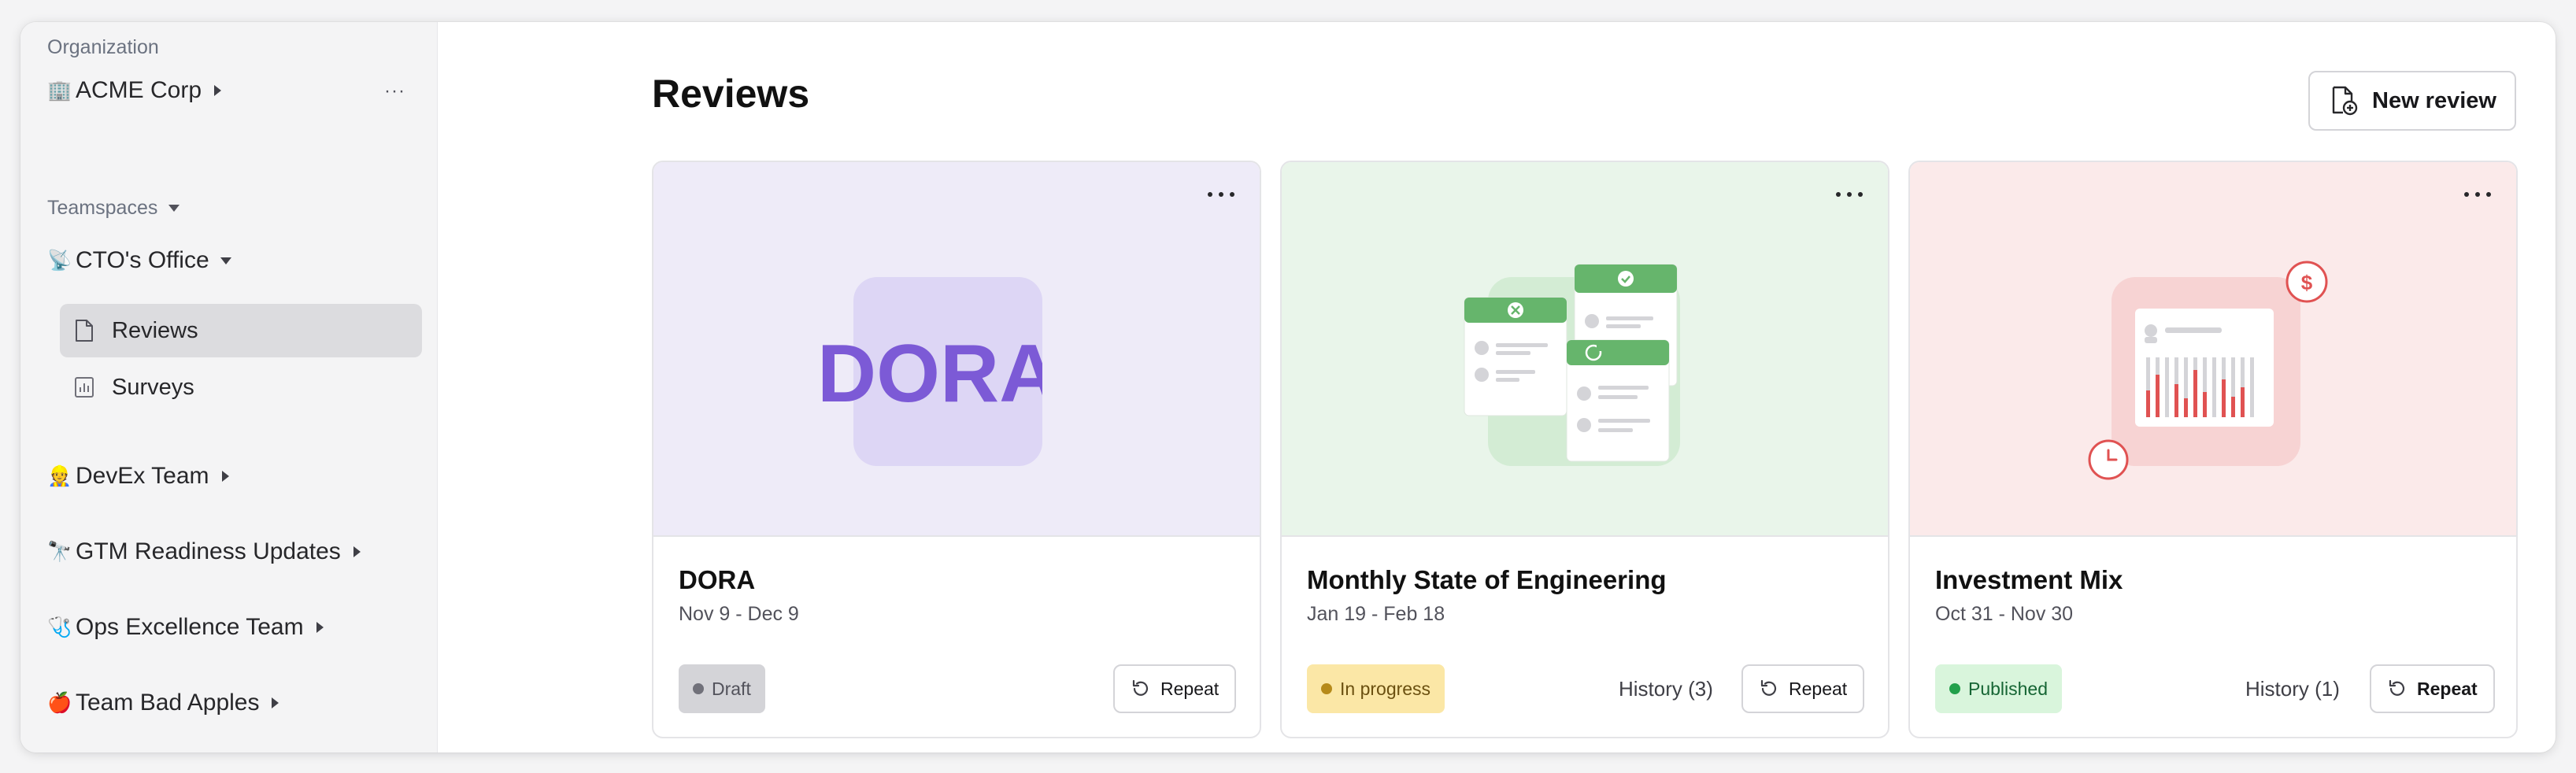  I want to click on building-icon: 🏢, so click(59, 90).